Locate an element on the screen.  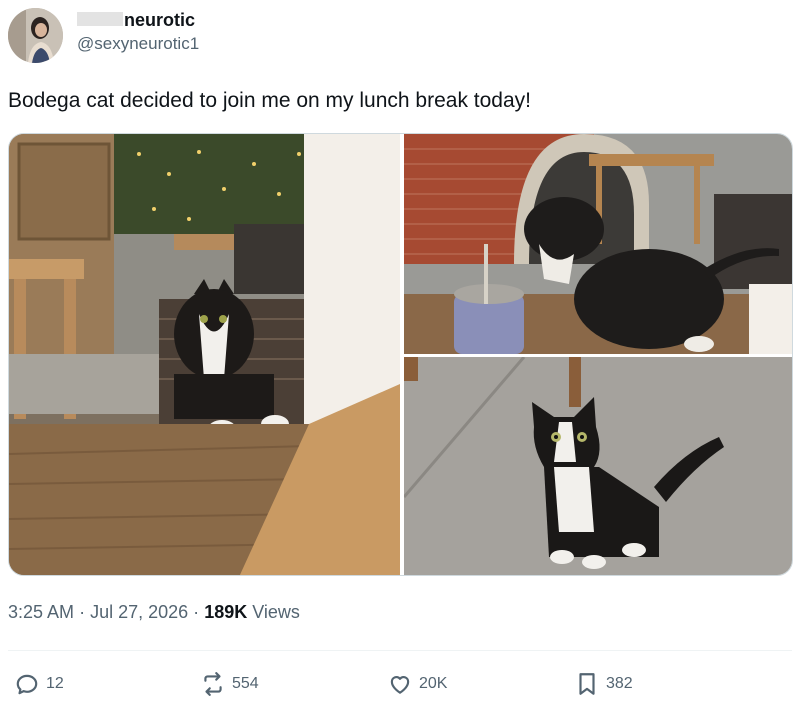
avatar is located at coordinates (35, 35).